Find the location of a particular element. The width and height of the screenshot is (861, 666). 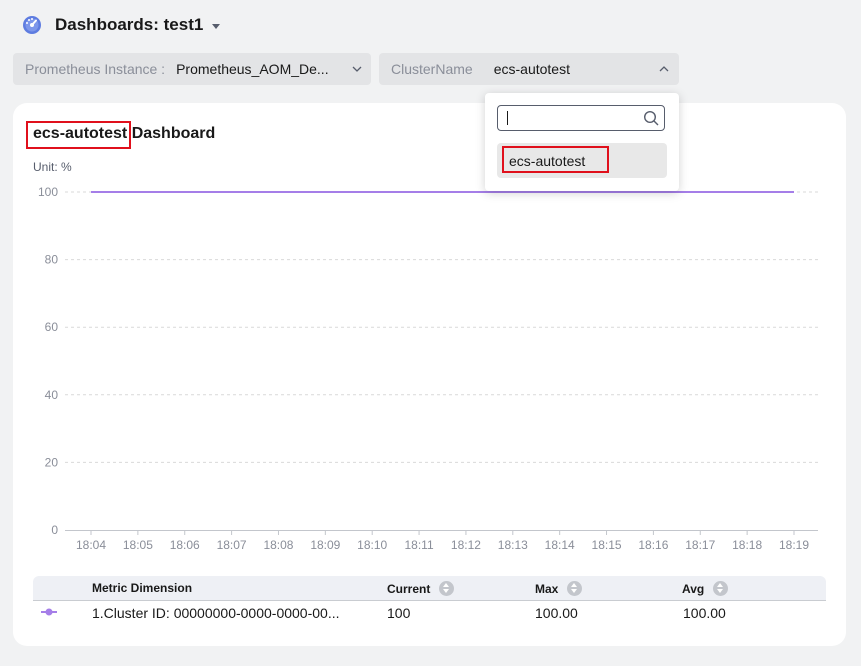

table-header: Metric Dimension Current Max Avg is located at coordinates (429, 588).